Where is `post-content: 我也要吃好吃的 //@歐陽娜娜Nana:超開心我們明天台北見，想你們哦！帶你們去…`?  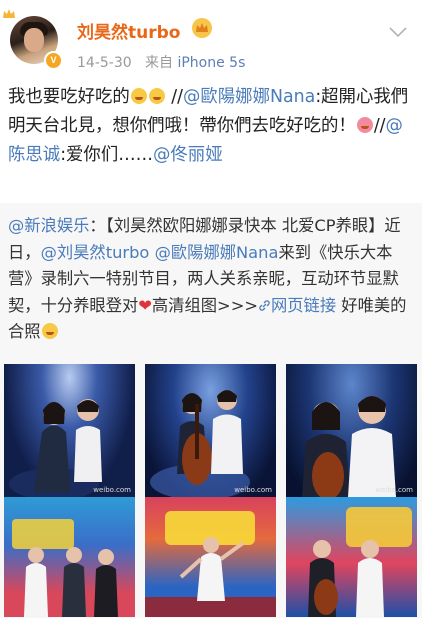 post-content: 我也要吃好吃的 //@歐陽娜娜Nana:超開心我們明天台北見，想你們哦！帶你們去… is located at coordinates (212, 126).